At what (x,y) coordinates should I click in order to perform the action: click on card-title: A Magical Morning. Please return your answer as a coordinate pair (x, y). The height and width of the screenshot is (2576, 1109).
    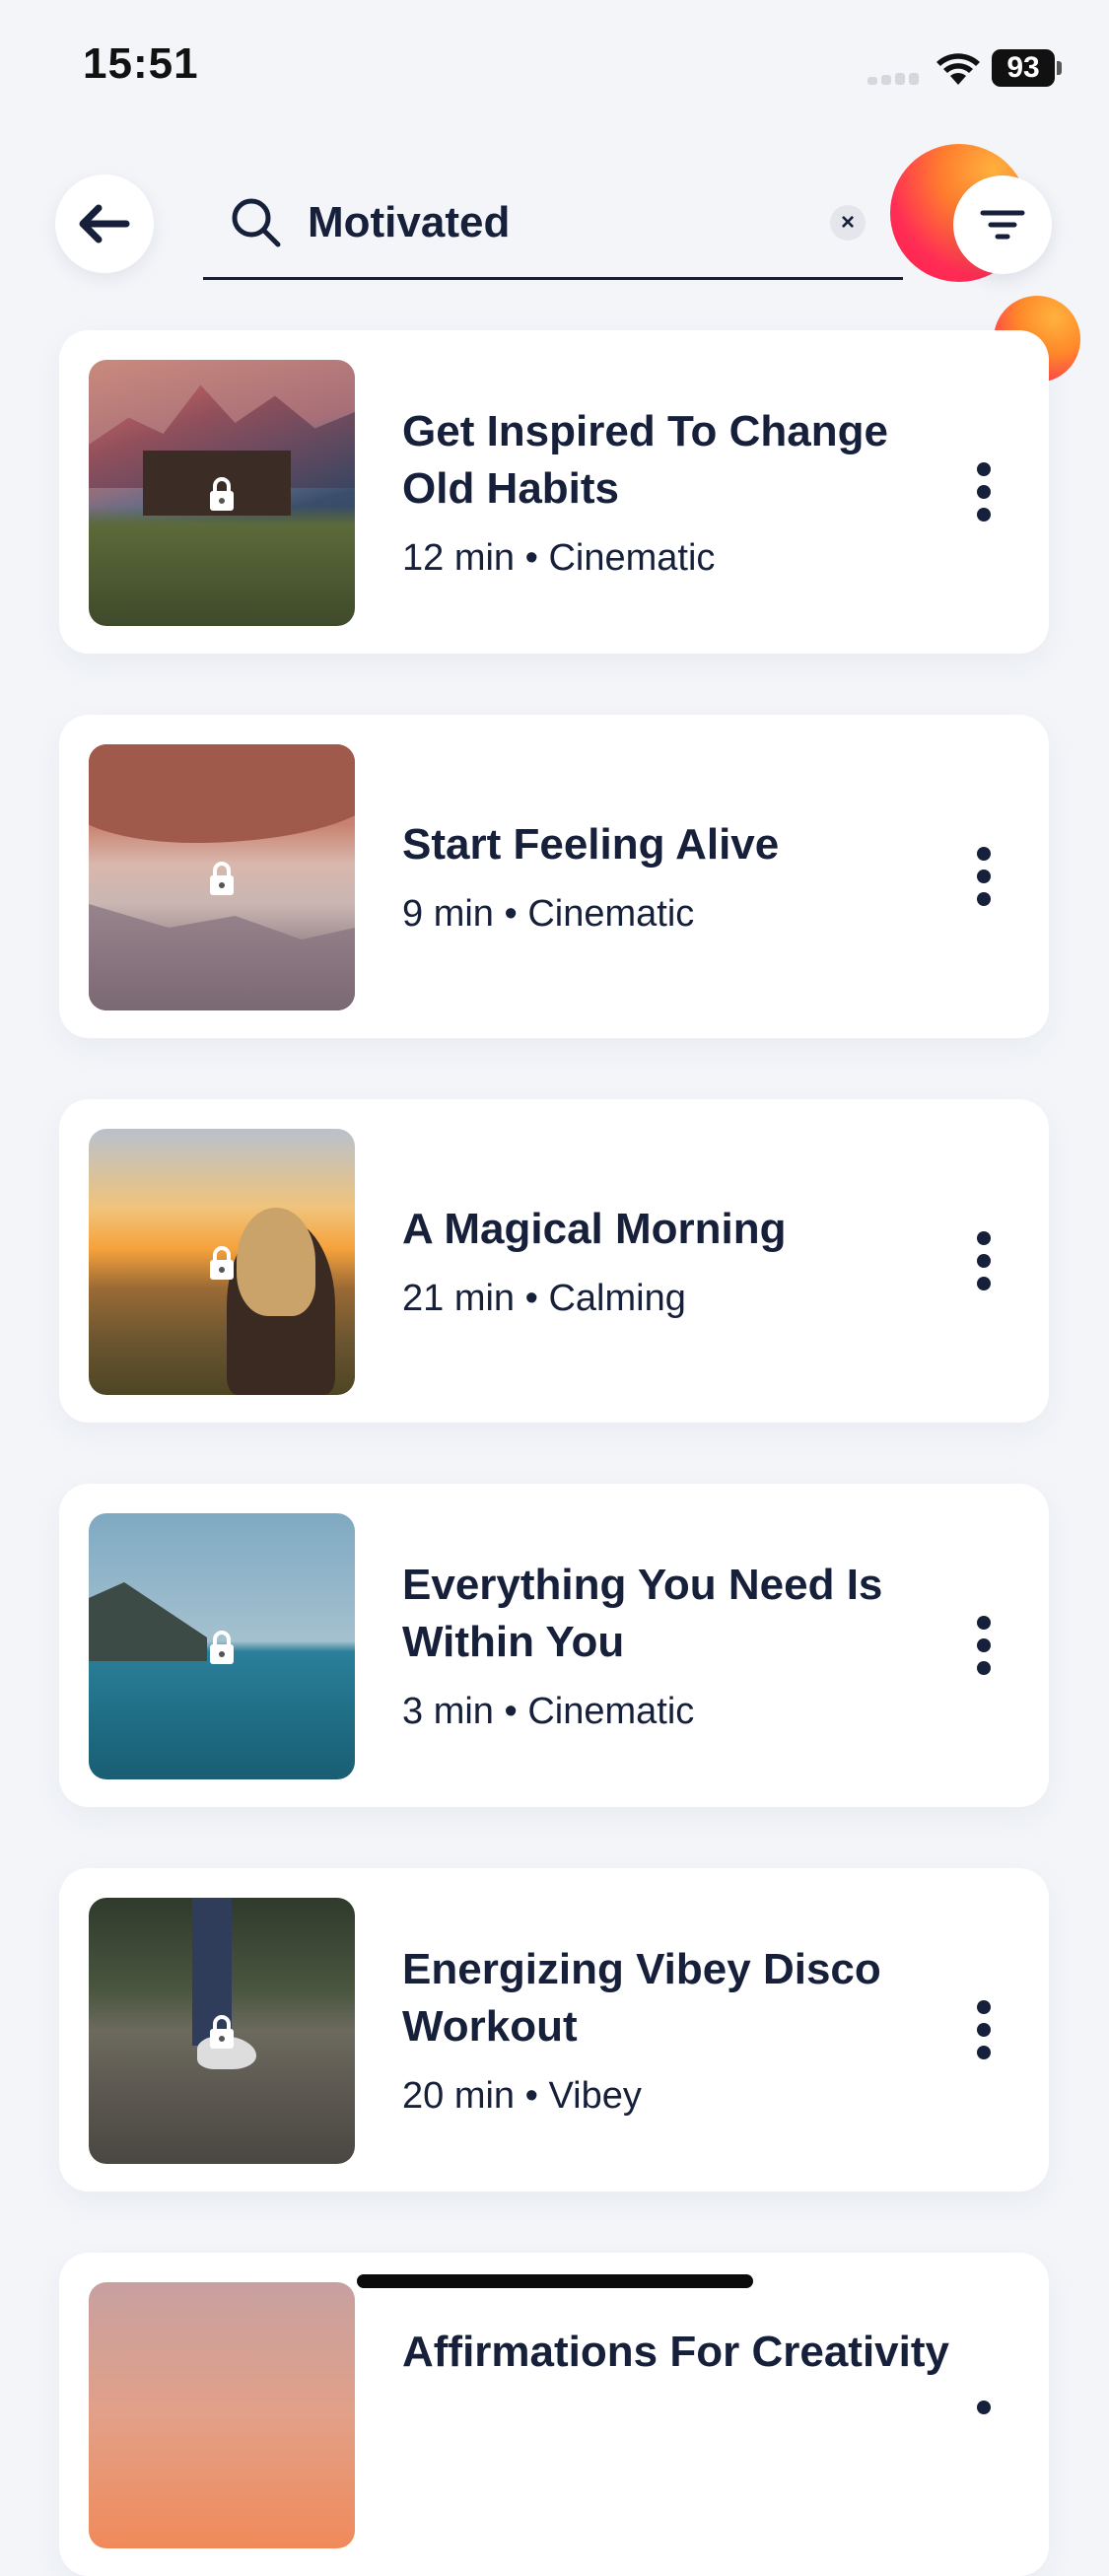
    Looking at the image, I should click on (594, 1229).